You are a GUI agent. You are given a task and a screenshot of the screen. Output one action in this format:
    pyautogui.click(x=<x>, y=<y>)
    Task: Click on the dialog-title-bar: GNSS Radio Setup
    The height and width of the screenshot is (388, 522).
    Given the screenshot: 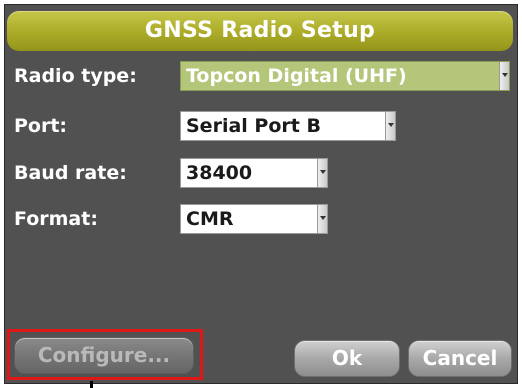 What is the action you would take?
    pyautogui.click(x=260, y=31)
    